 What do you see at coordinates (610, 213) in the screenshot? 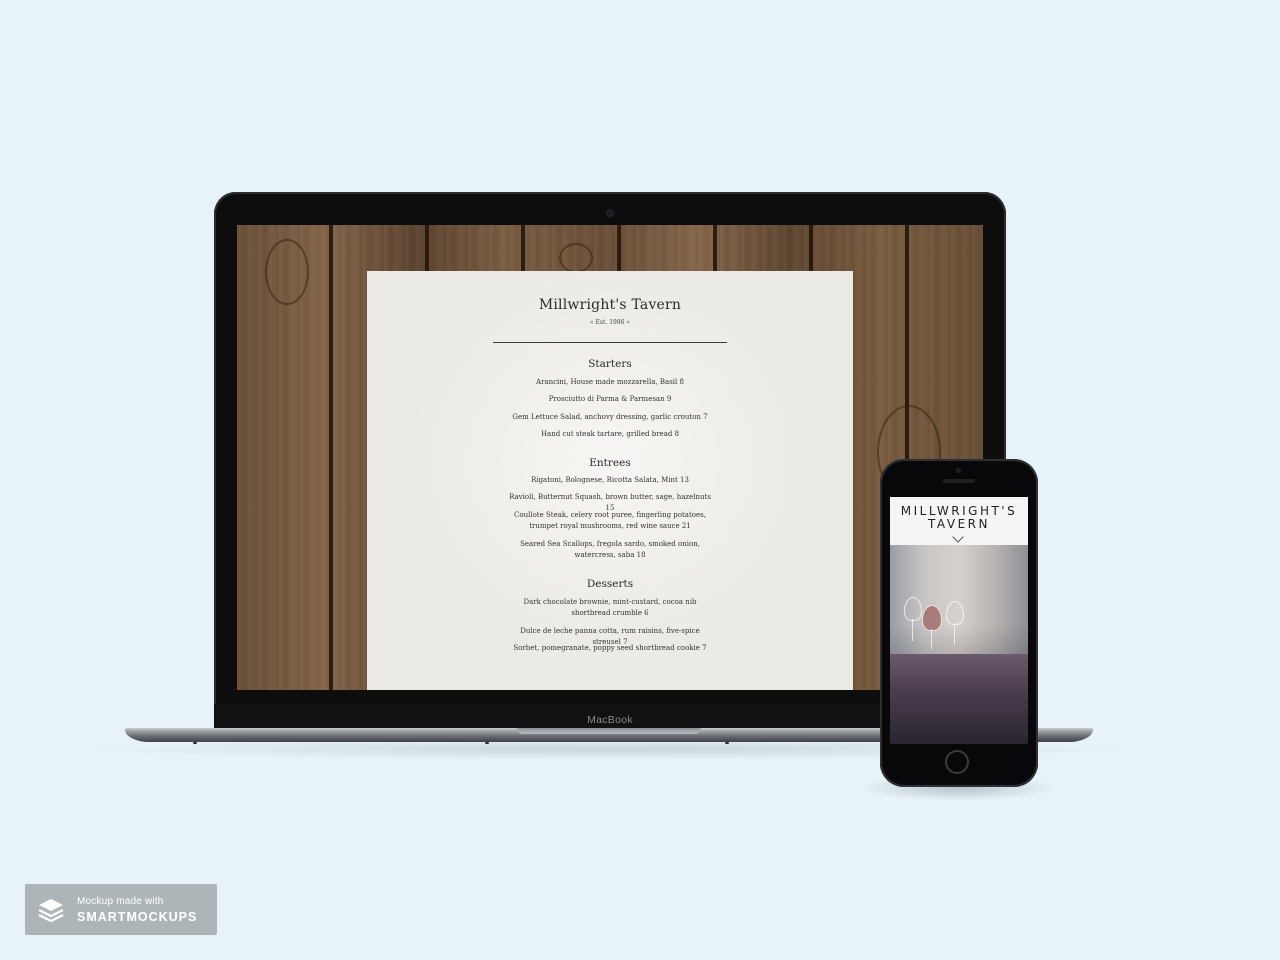
I see `camera-icon` at bounding box center [610, 213].